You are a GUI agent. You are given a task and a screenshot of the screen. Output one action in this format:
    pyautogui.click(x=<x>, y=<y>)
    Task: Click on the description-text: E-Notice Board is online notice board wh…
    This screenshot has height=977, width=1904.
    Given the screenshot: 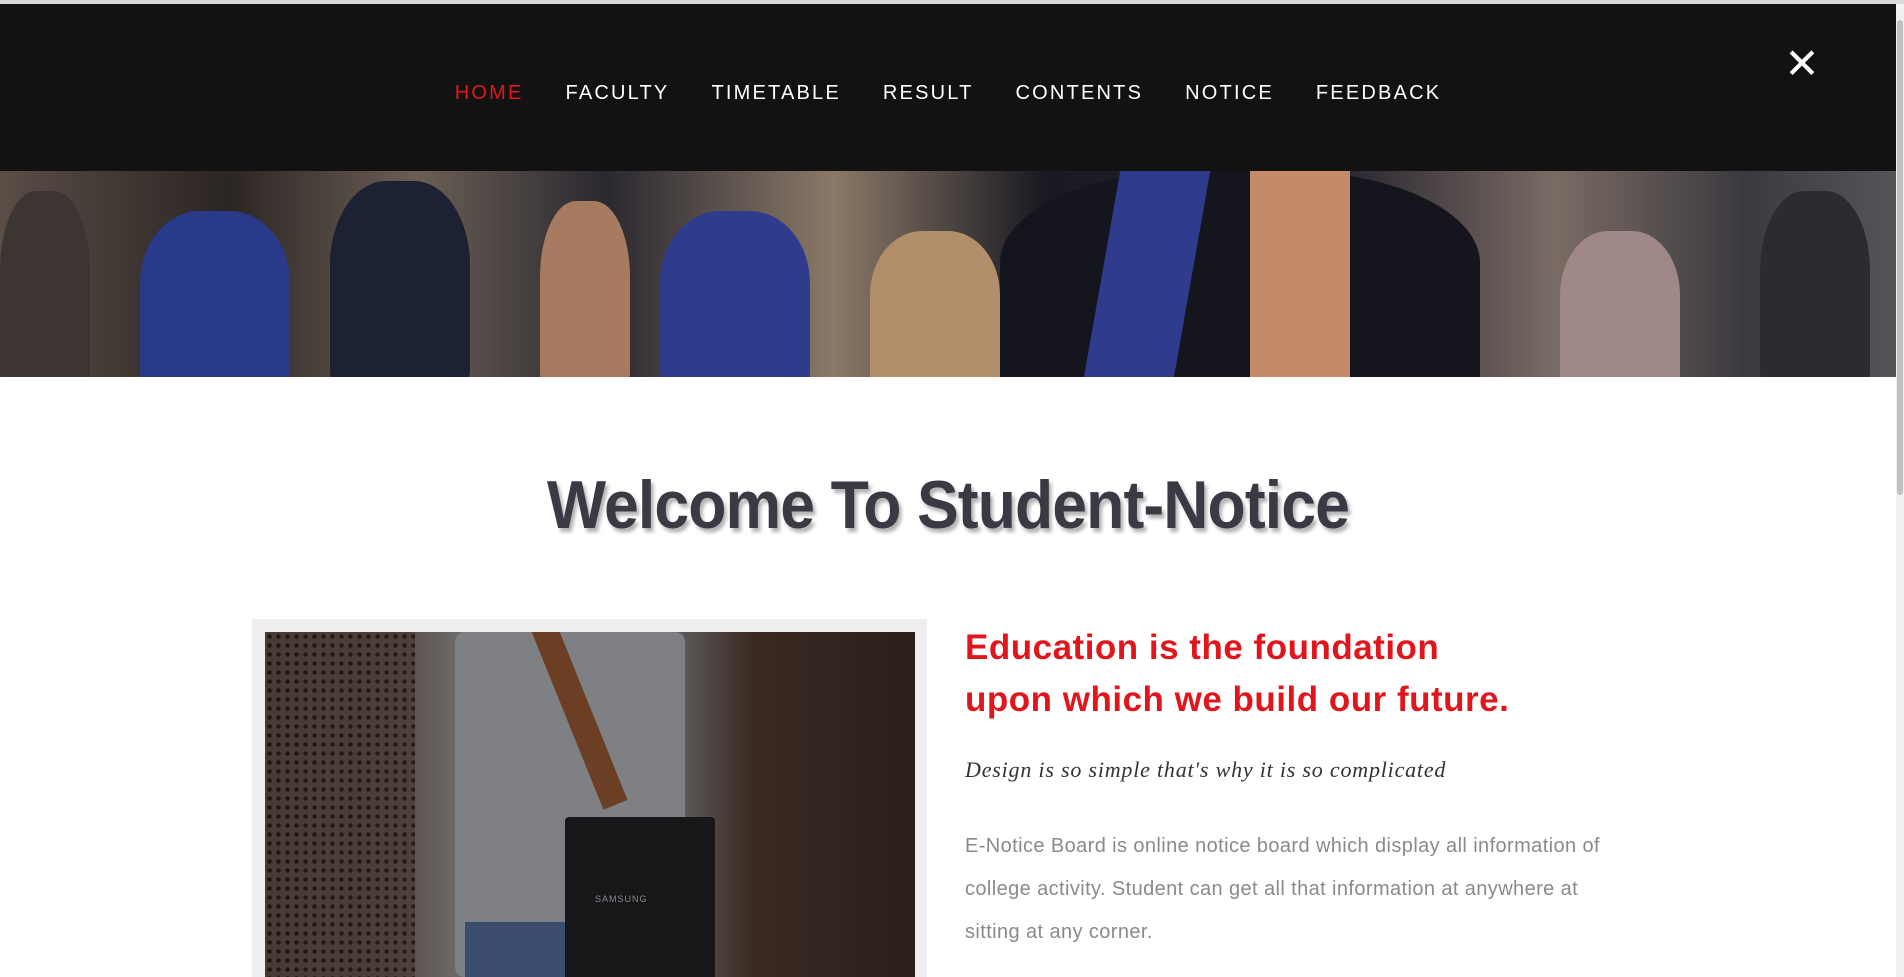 What is the action you would take?
    pyautogui.click(x=1282, y=889)
    